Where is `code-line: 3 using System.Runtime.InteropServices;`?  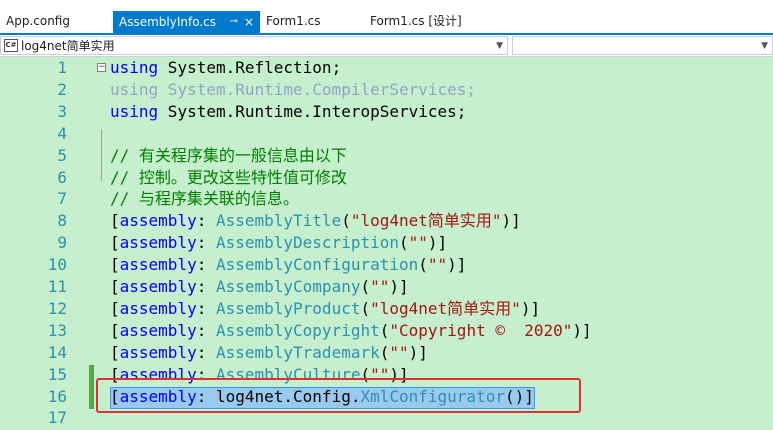 code-line: 3 using System.Runtime.InteropServices; is located at coordinates (386, 112).